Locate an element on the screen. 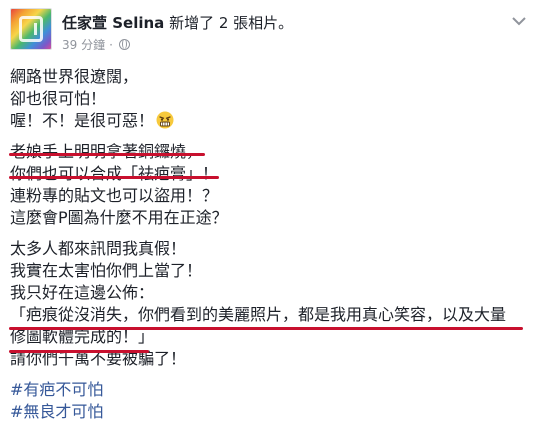 This screenshot has width=539, height=438. body-line: 你們也可以合成「祛疤膏」！ is located at coordinates (114, 173).